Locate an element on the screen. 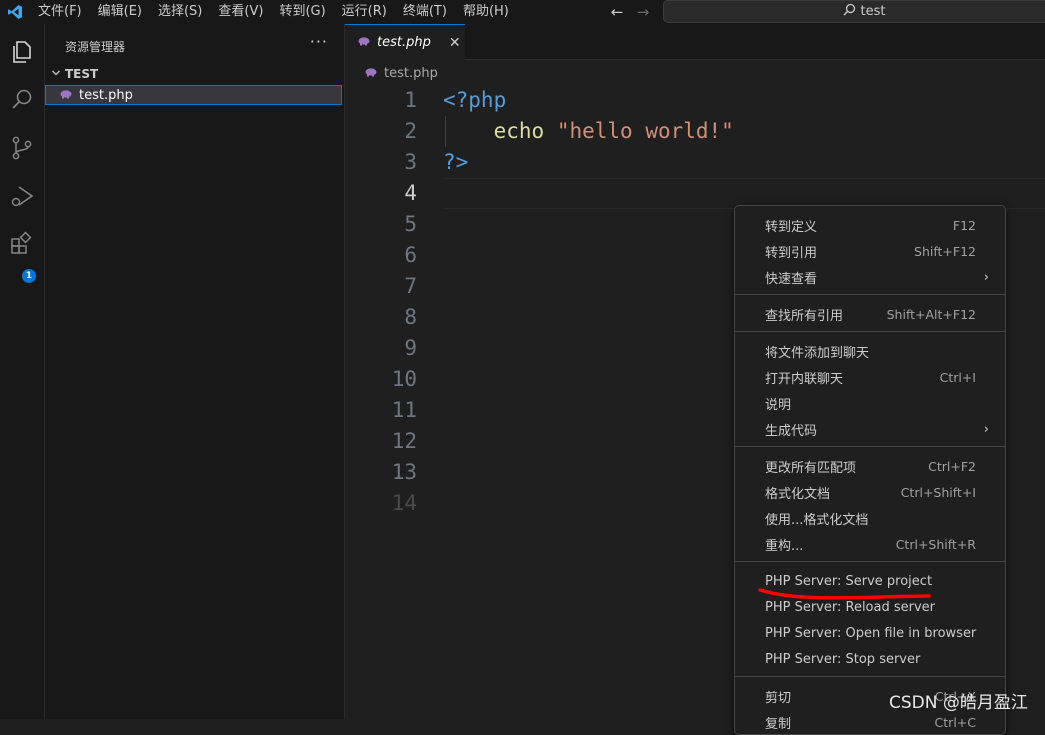  shortcut-label: Ctrl+Shift+I is located at coordinates (938, 492).